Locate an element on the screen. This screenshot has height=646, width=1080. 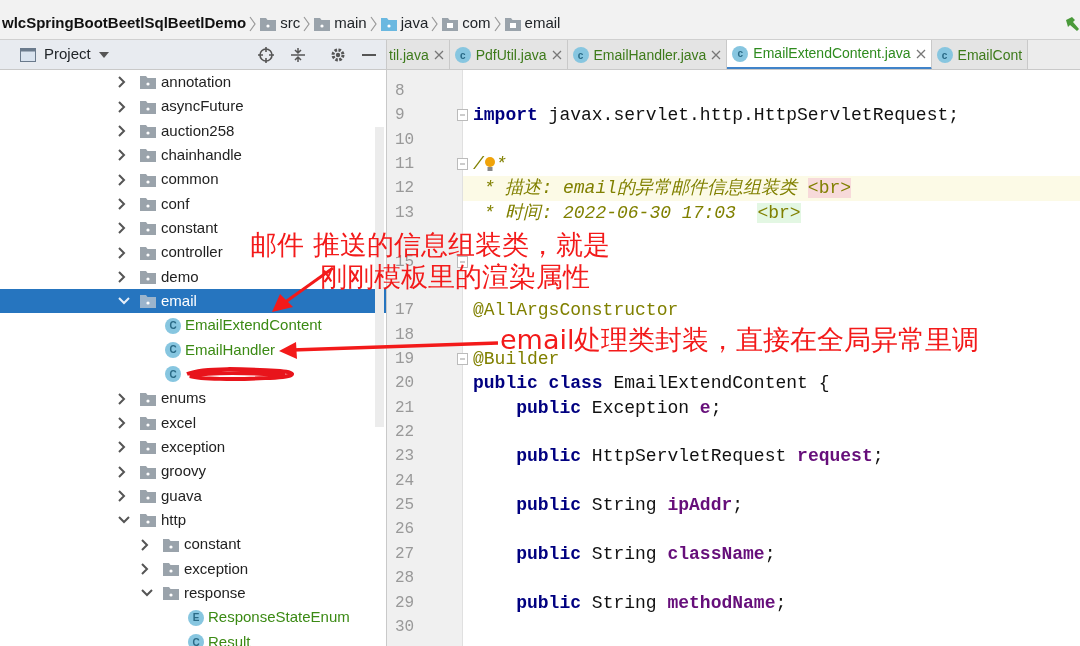
tree-label: EmailHandler is located at coordinates (230, 349).